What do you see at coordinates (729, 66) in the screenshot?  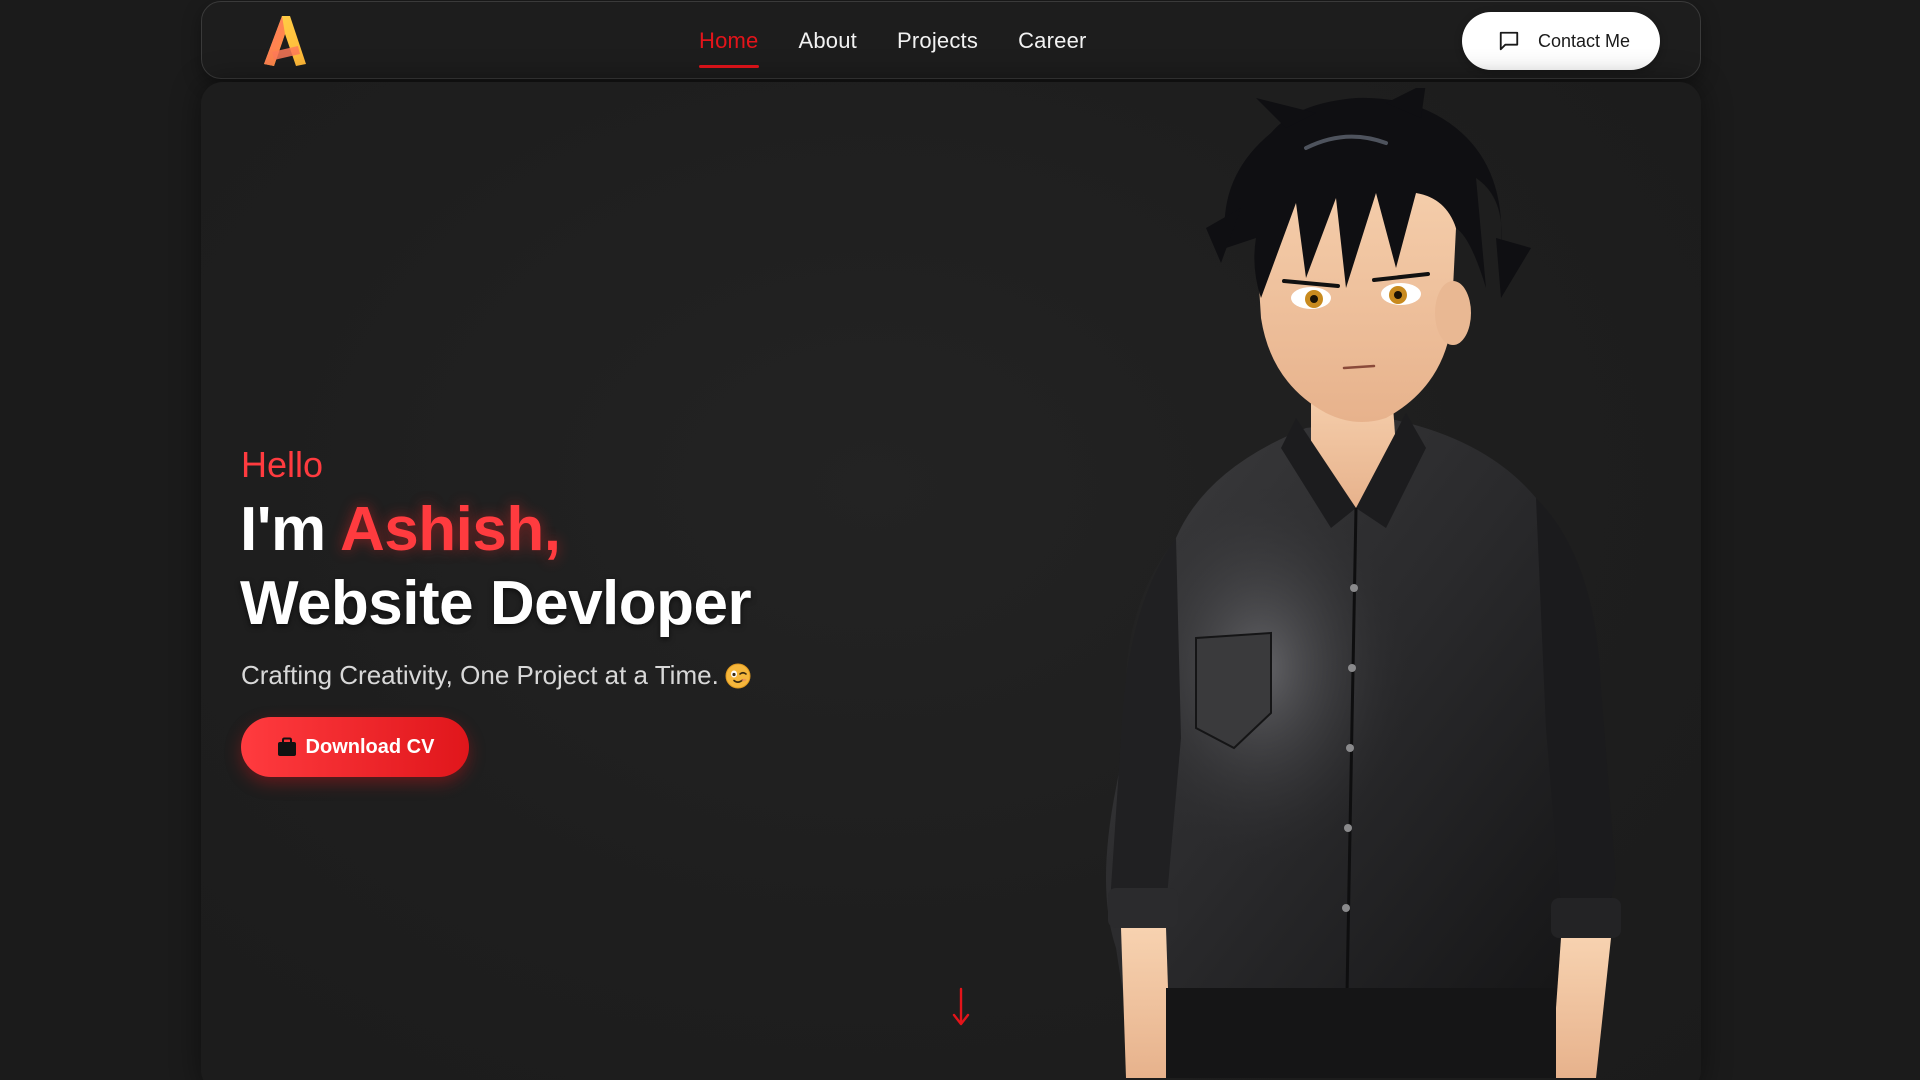 I see `active-indicator` at bounding box center [729, 66].